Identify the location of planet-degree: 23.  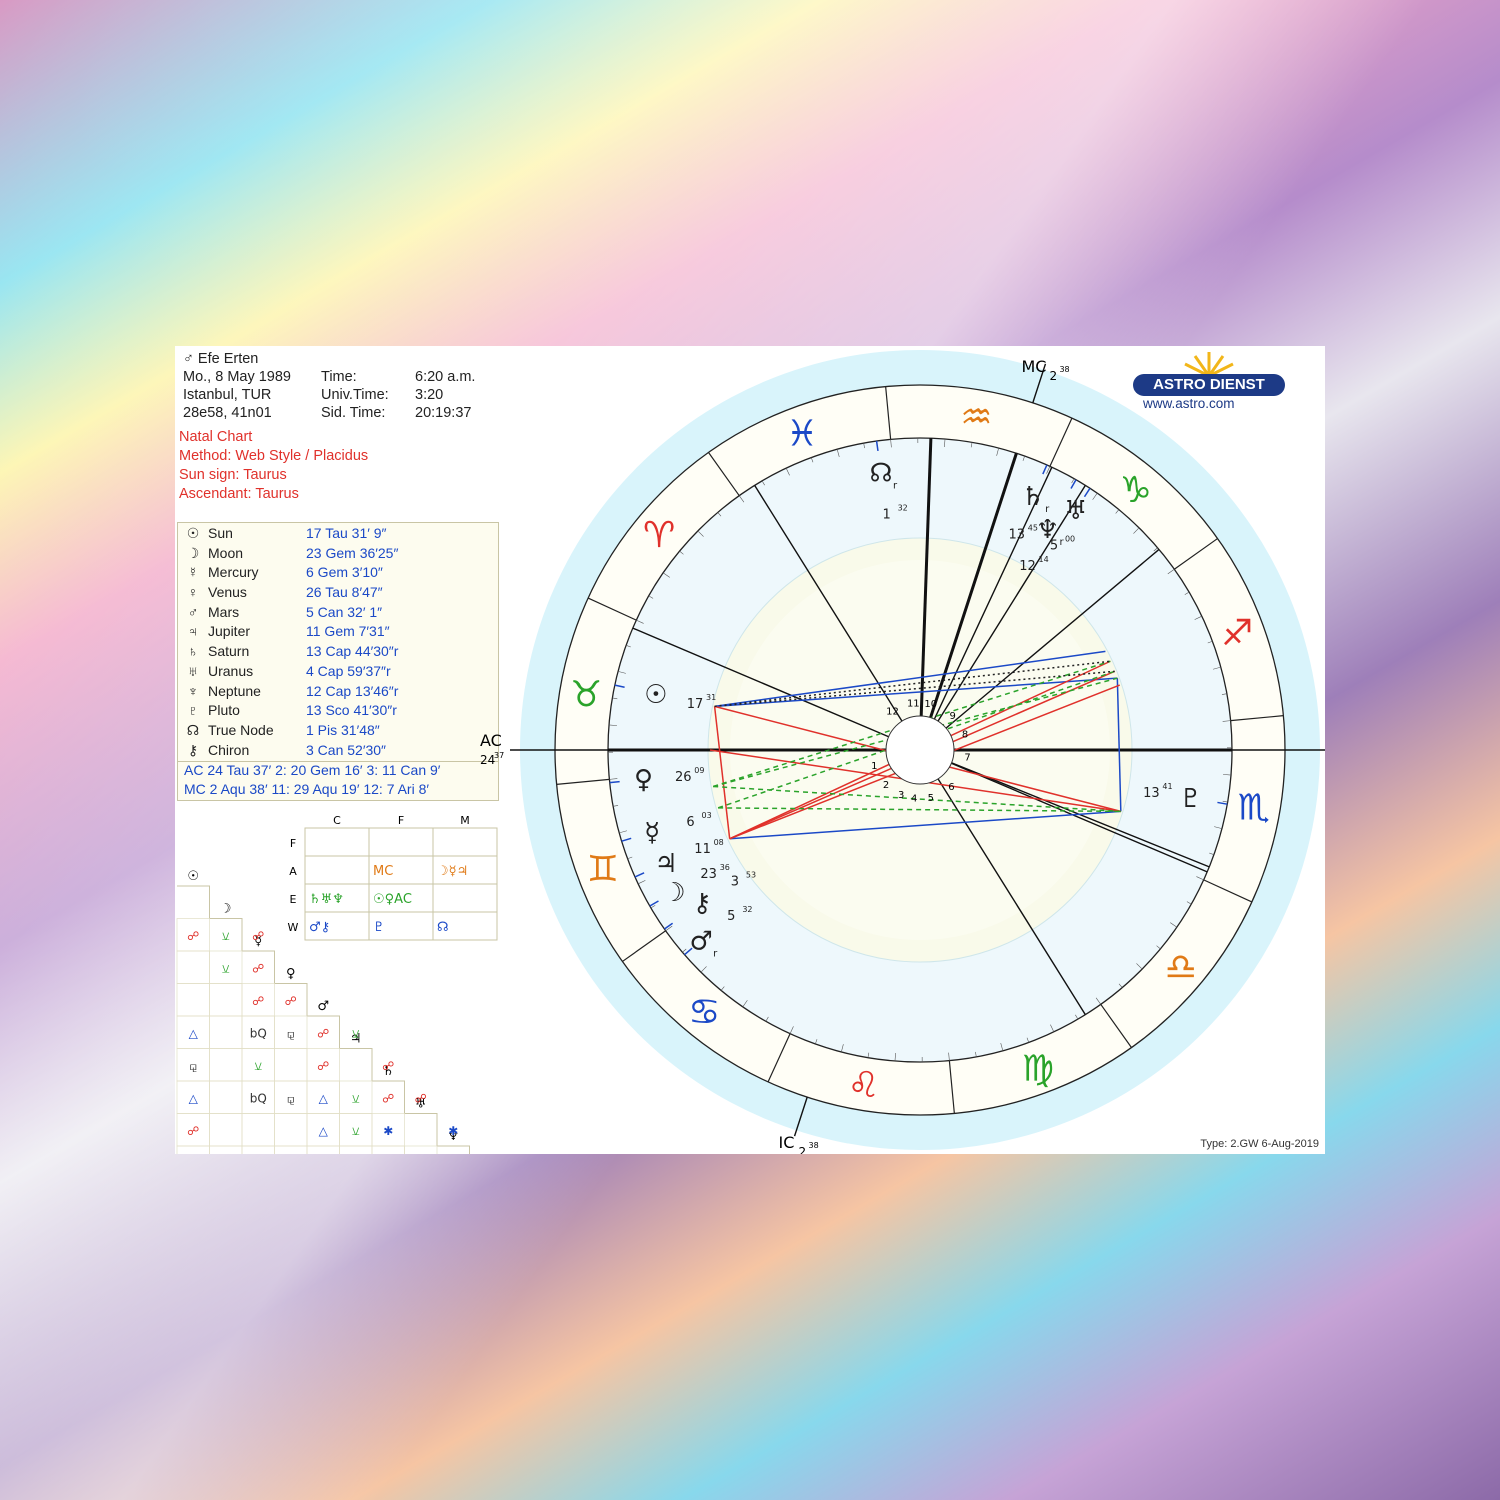
(708, 874).